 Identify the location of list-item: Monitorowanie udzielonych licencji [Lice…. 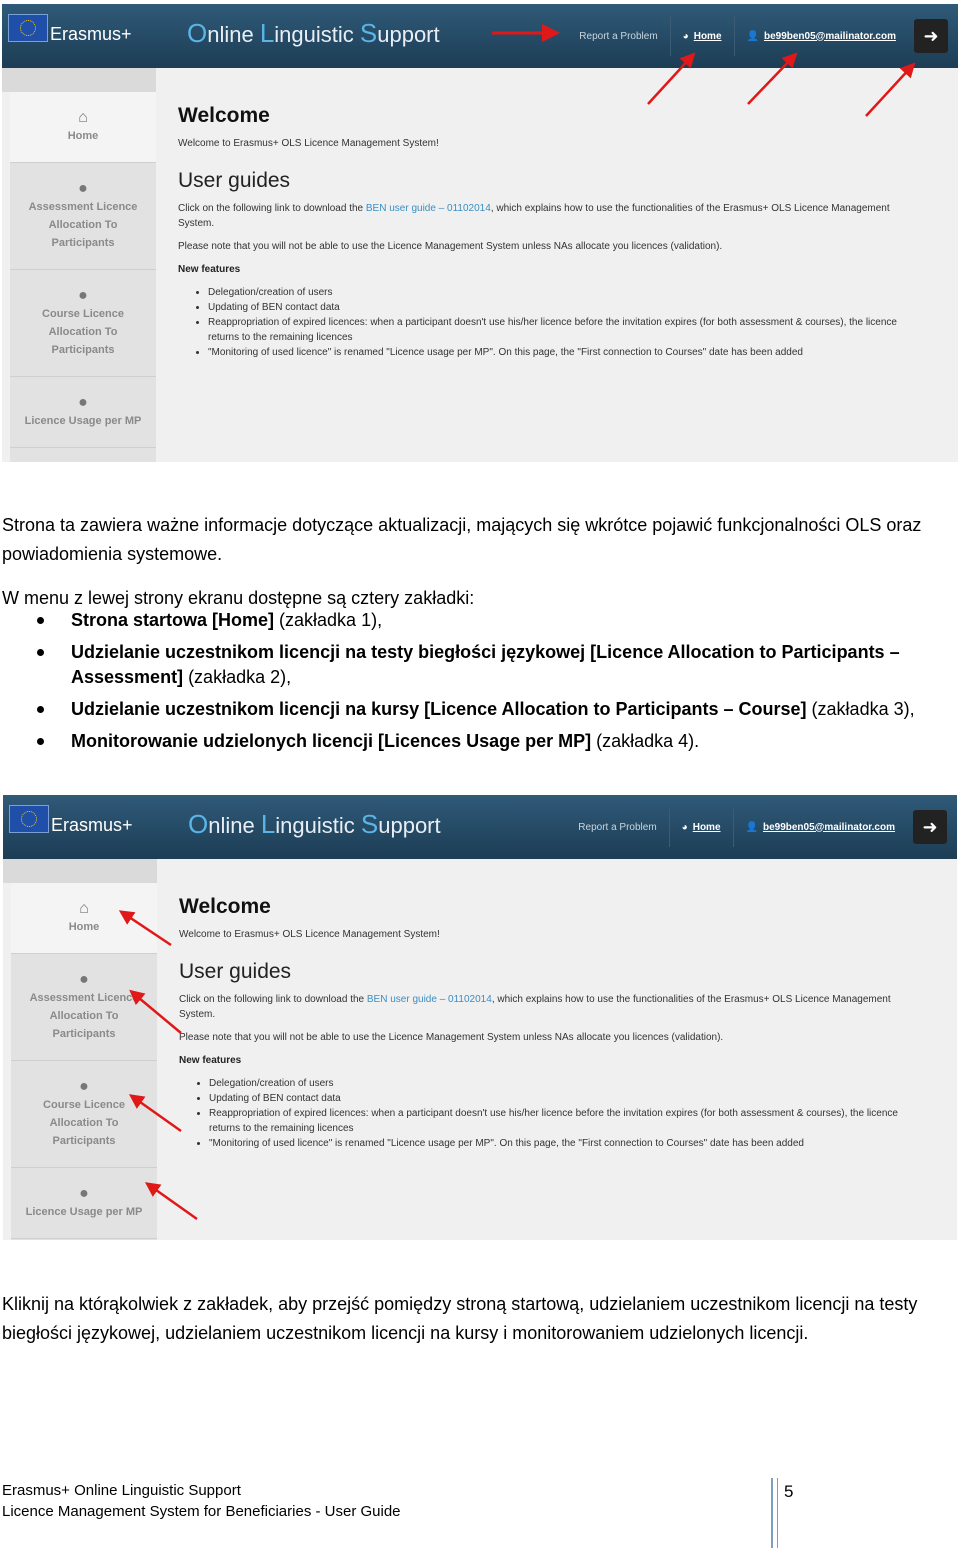
(494, 741).